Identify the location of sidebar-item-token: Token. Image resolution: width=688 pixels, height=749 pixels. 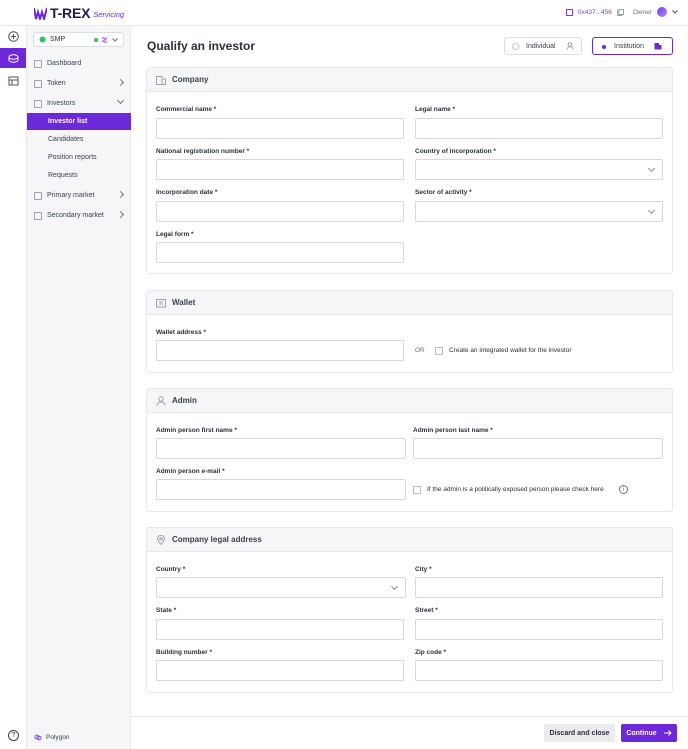
(79, 83).